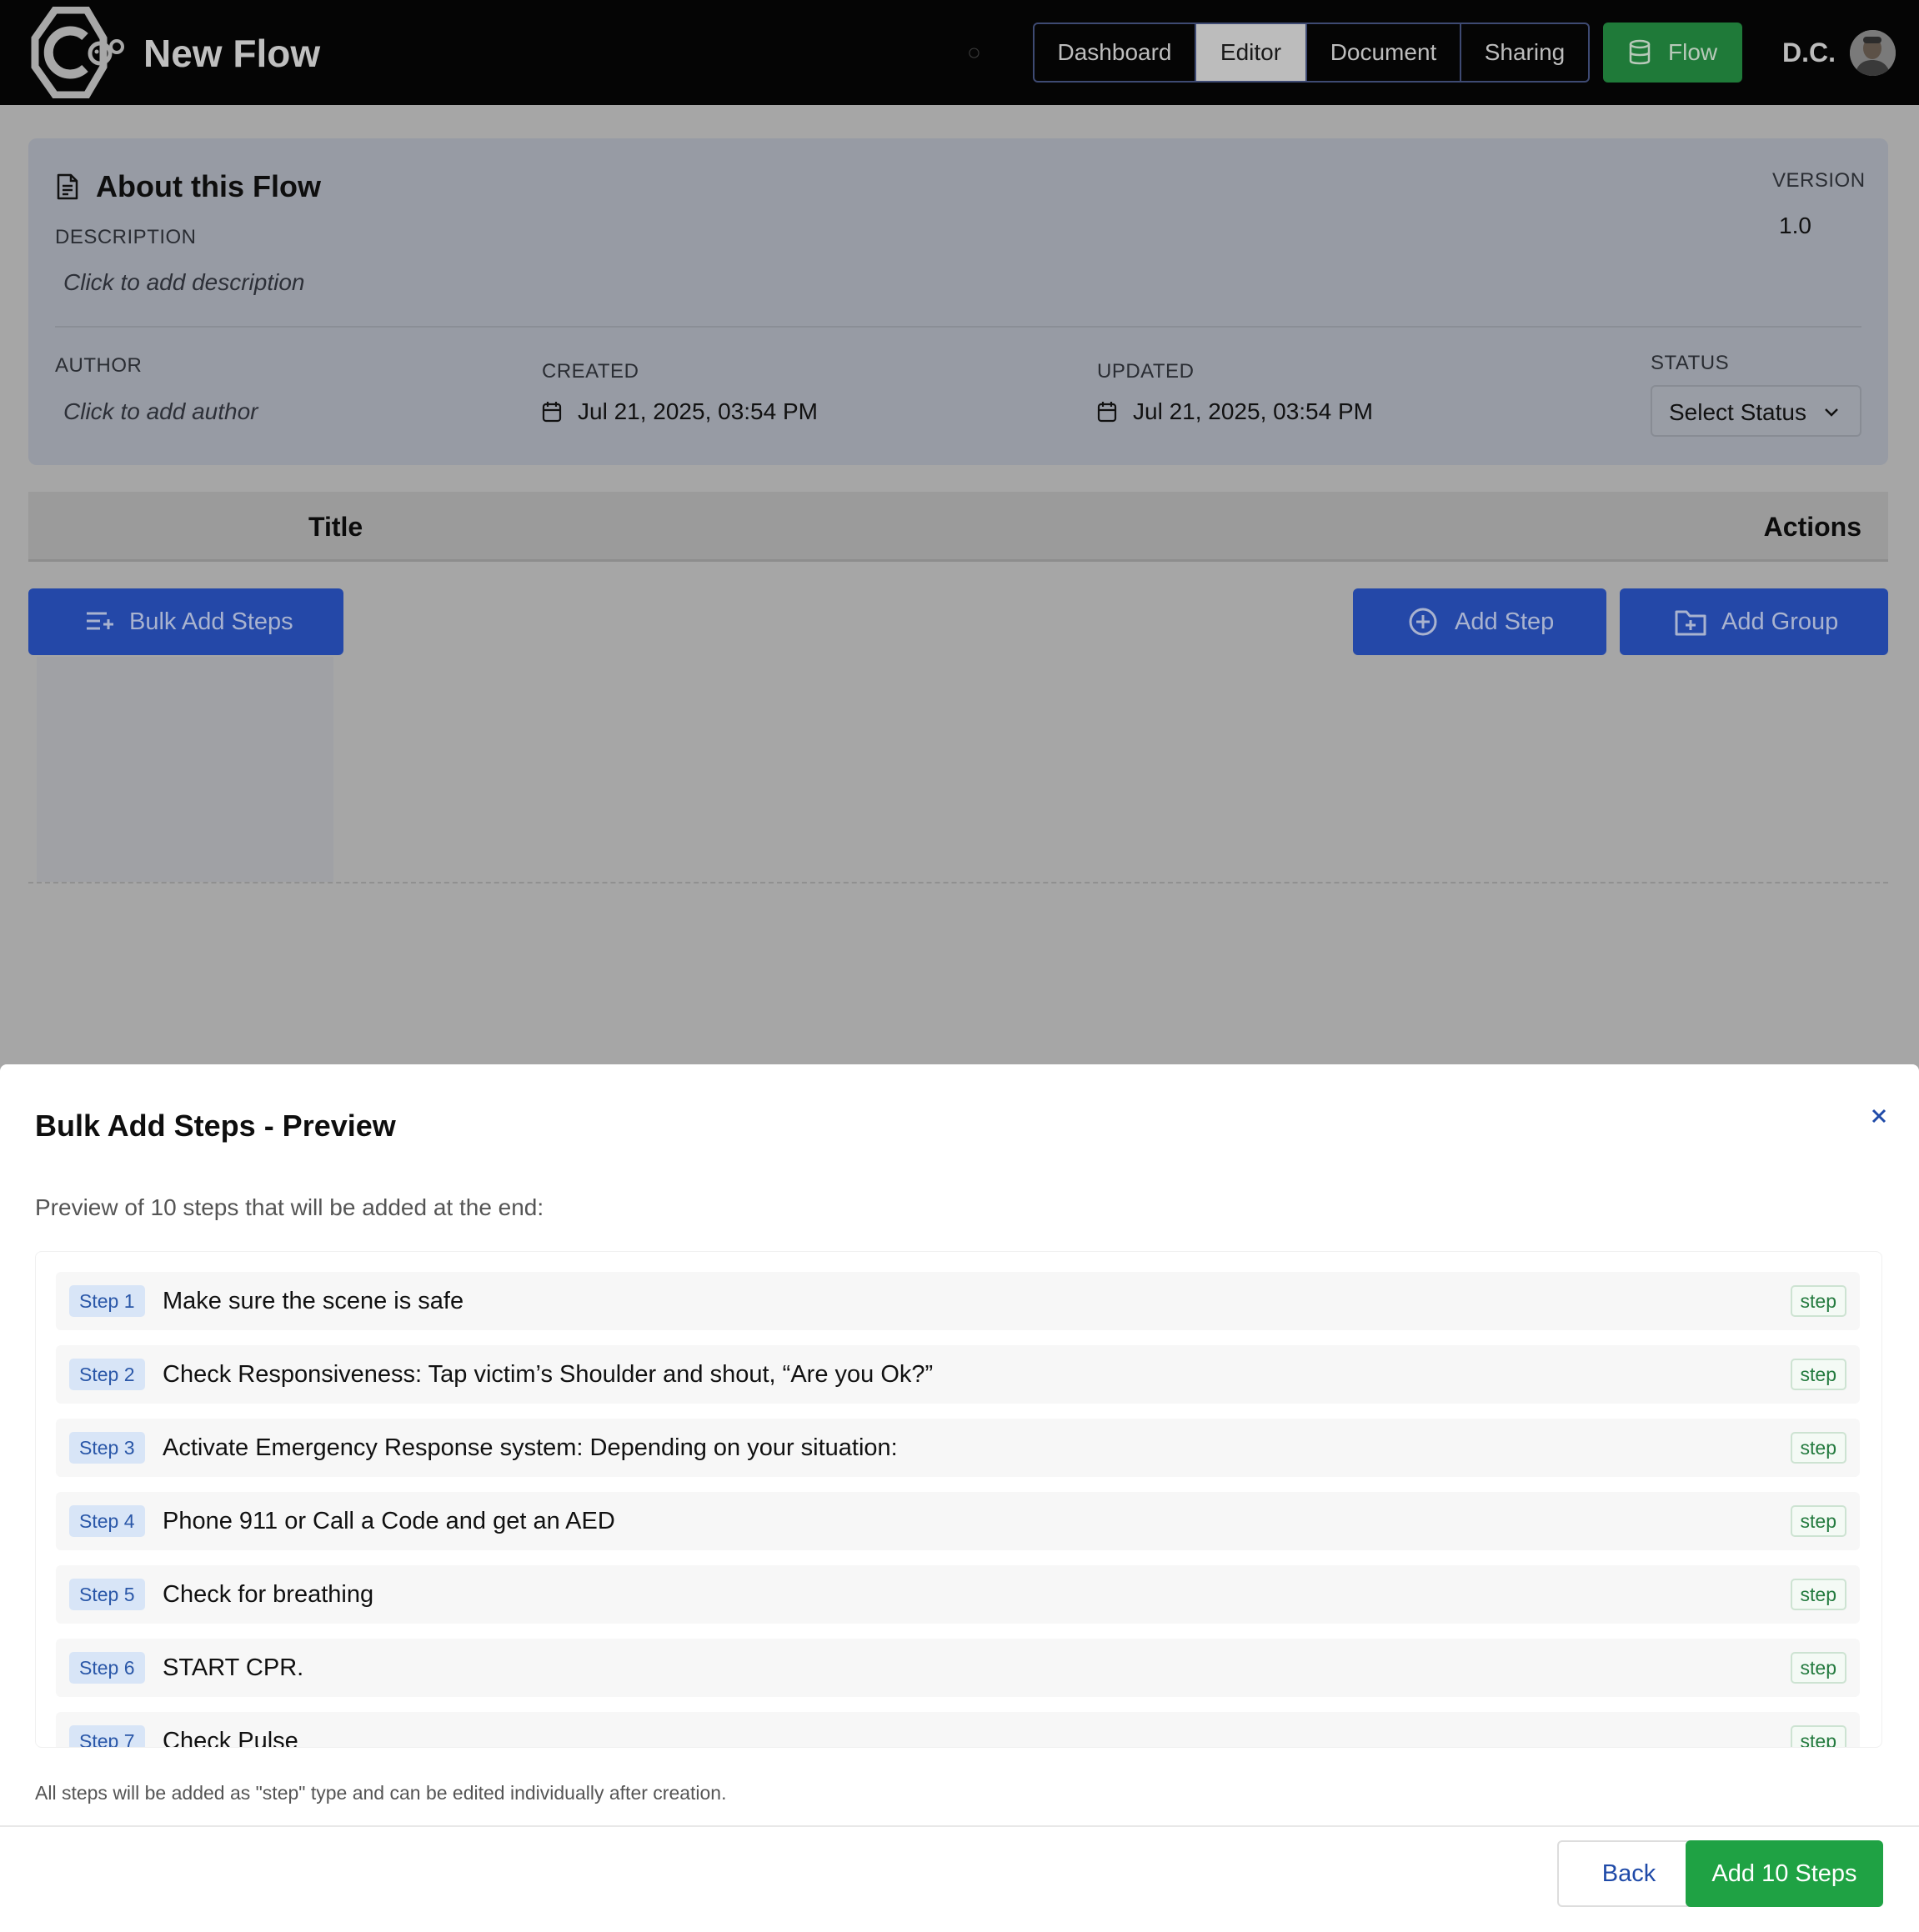 The width and height of the screenshot is (1919, 1932). Describe the element at coordinates (958, 1730) in the screenshot. I see `list-item: Step 7 Check Pulse step` at that location.